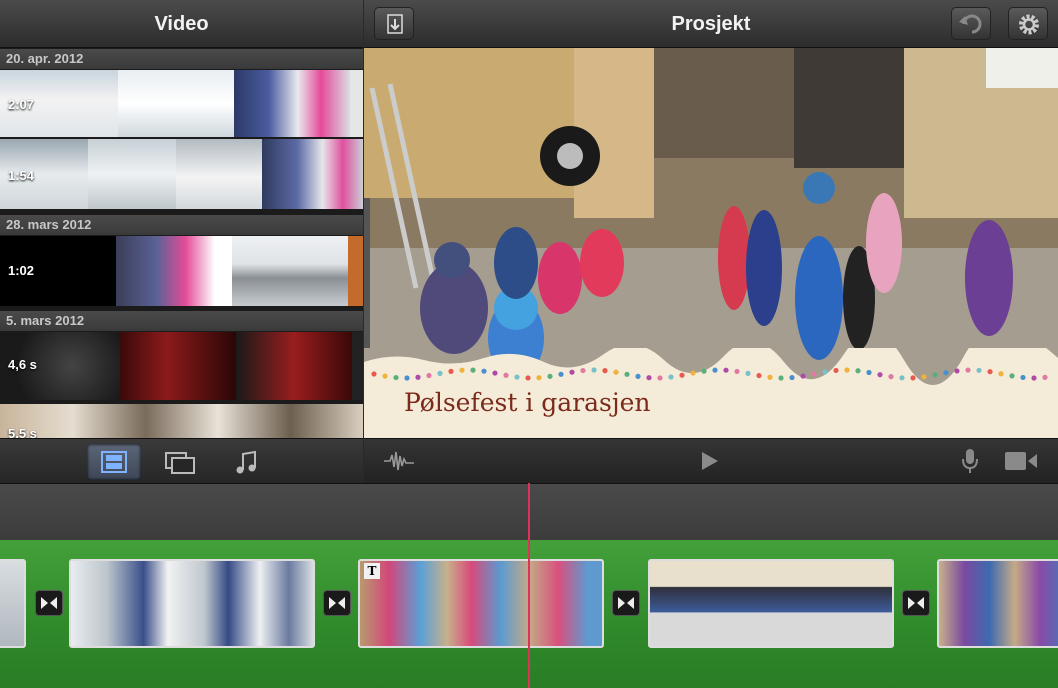 The image size is (1058, 688). Describe the element at coordinates (181, 174) in the screenshot. I see `library-clip: 1:54` at that location.